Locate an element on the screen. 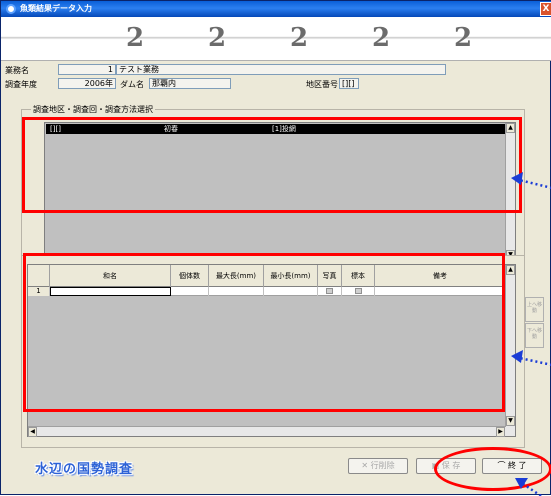 The image size is (551, 496). grid-horizontal-scrollbar: ◀ ▶ is located at coordinates (267, 431).